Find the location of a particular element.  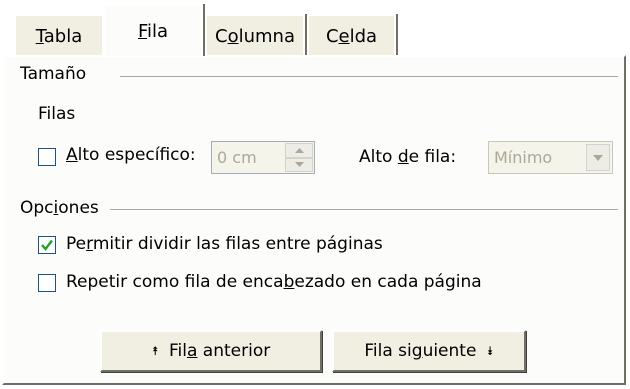

tab-table-label: Tabla is located at coordinates (59, 36).